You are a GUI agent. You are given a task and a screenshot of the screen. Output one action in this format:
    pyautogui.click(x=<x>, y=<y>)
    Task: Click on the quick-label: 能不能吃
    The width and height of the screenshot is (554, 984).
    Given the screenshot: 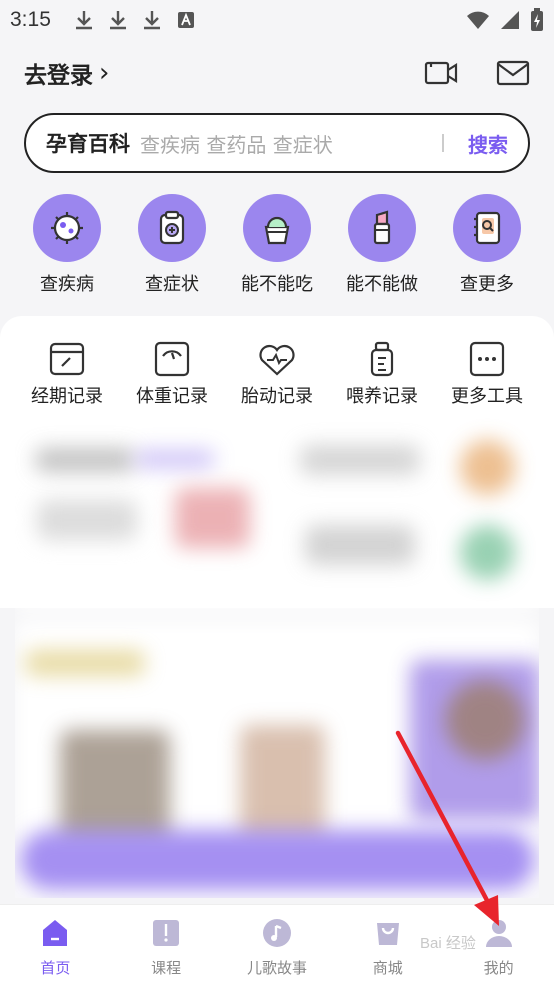 What is the action you would take?
    pyautogui.click(x=277, y=284)
    